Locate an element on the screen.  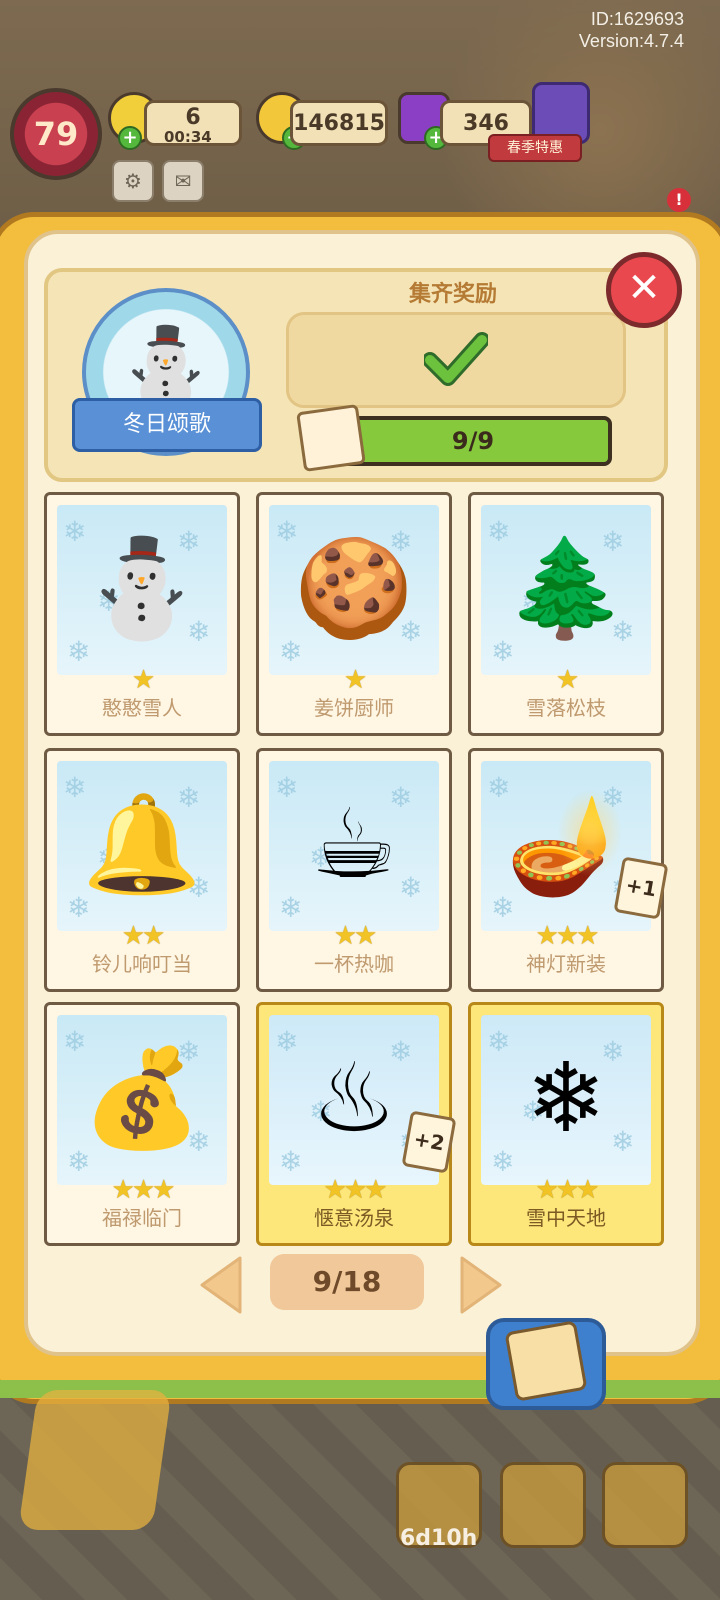
card-name: 姜饼厨师 is located at coordinates (354, 708).